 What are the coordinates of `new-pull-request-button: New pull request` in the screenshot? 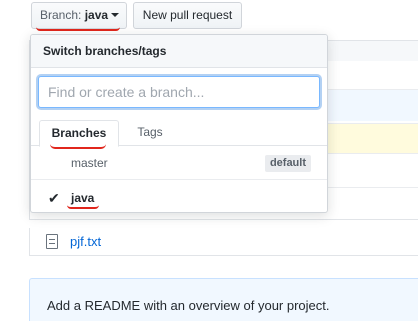 It's located at (187, 15).